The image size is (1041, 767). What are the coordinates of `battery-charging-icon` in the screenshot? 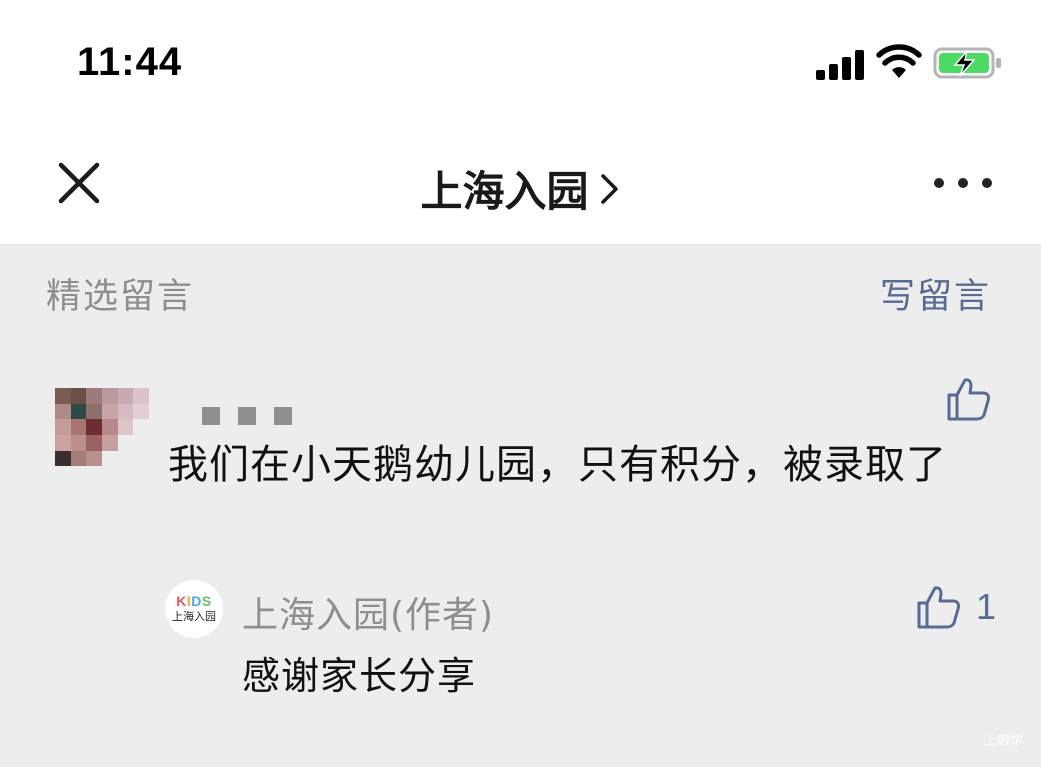 It's located at (967, 63).